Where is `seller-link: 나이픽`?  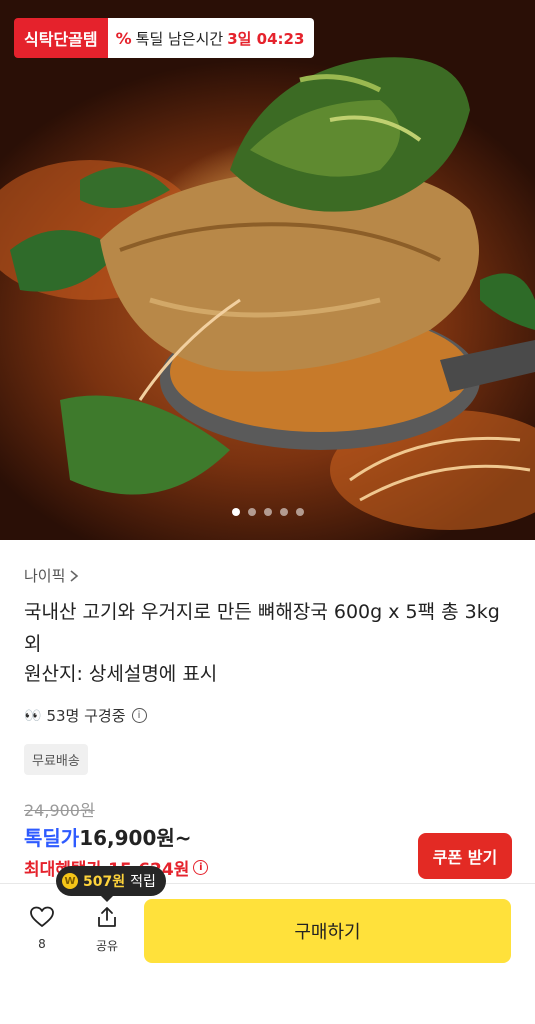 seller-link: 나이픽 is located at coordinates (51, 575).